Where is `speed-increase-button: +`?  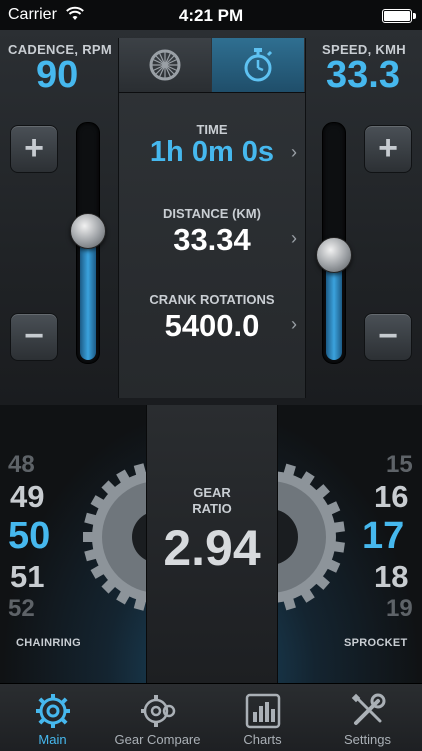
speed-increase-button: + is located at coordinates (388, 149).